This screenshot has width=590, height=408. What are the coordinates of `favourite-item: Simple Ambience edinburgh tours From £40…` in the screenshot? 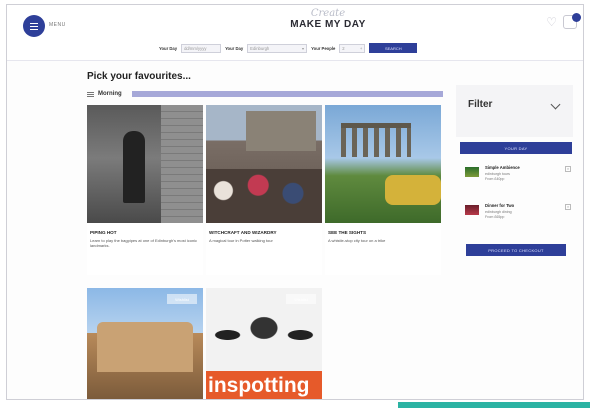 It's located at (519, 178).